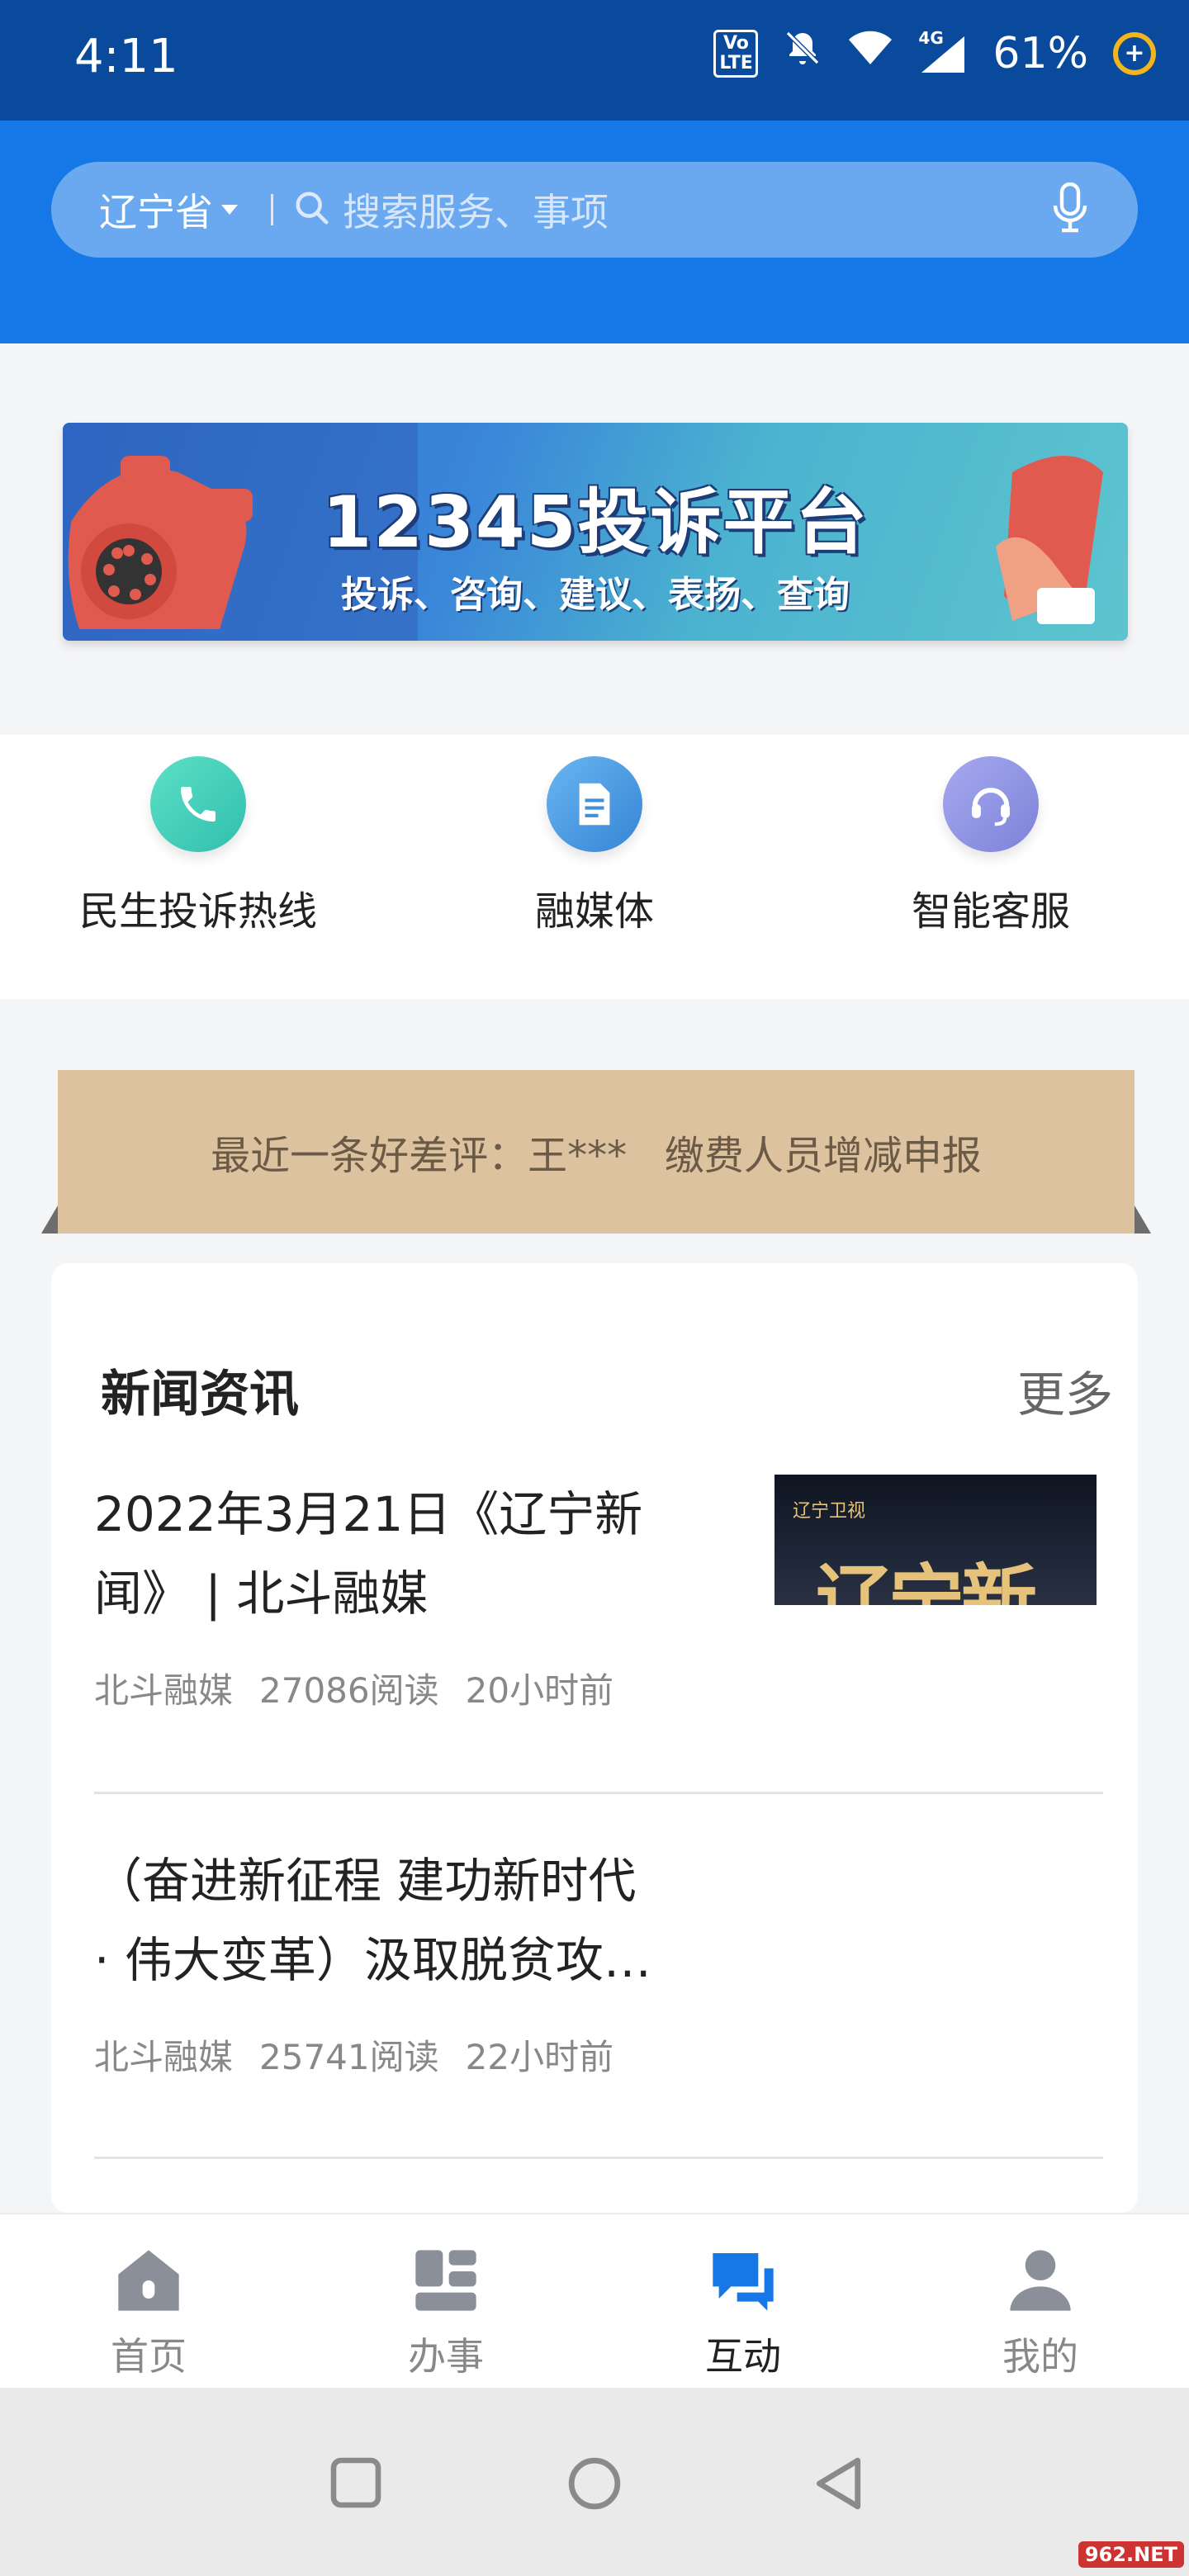 This screenshot has height=2576, width=1189. I want to click on review-ticker: 最近一条好差评：王*** 缴费人员增减申报, so click(596, 1152).